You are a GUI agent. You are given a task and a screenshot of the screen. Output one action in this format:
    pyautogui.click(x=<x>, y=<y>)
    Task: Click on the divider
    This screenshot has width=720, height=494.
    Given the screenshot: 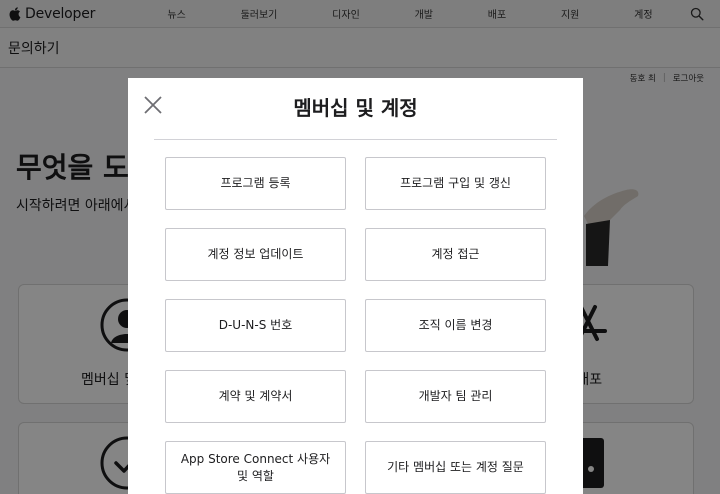 What is the action you would take?
    pyautogui.click(x=355, y=139)
    